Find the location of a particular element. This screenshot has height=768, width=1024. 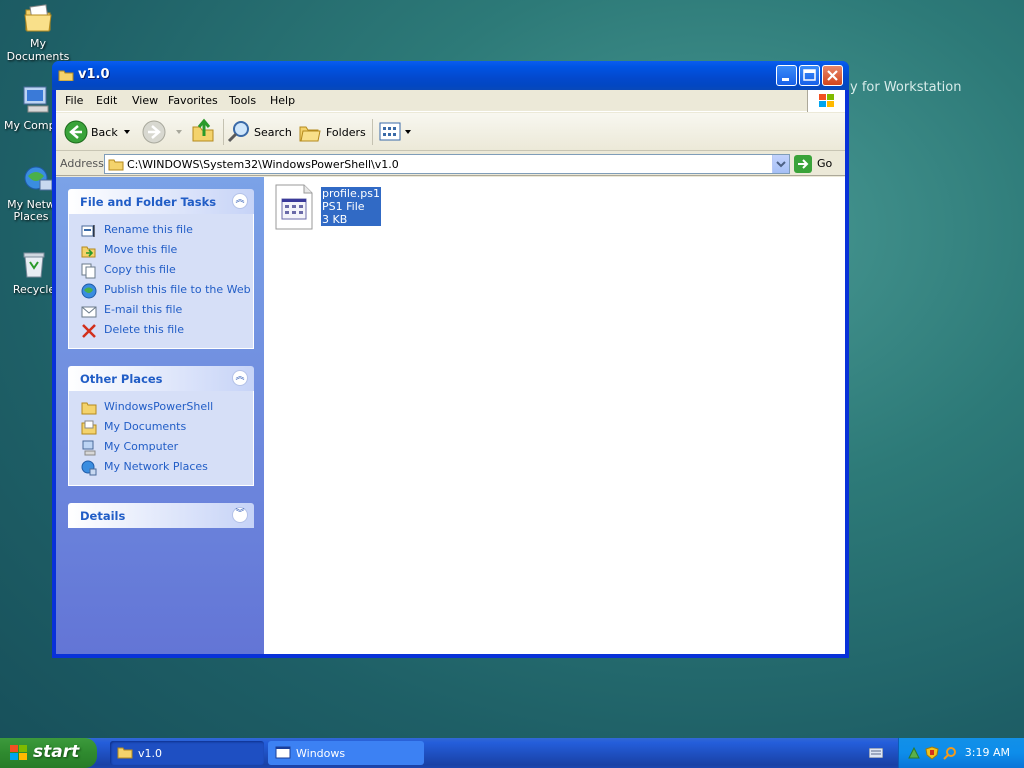

documents-icon is located at coordinates (89, 427).